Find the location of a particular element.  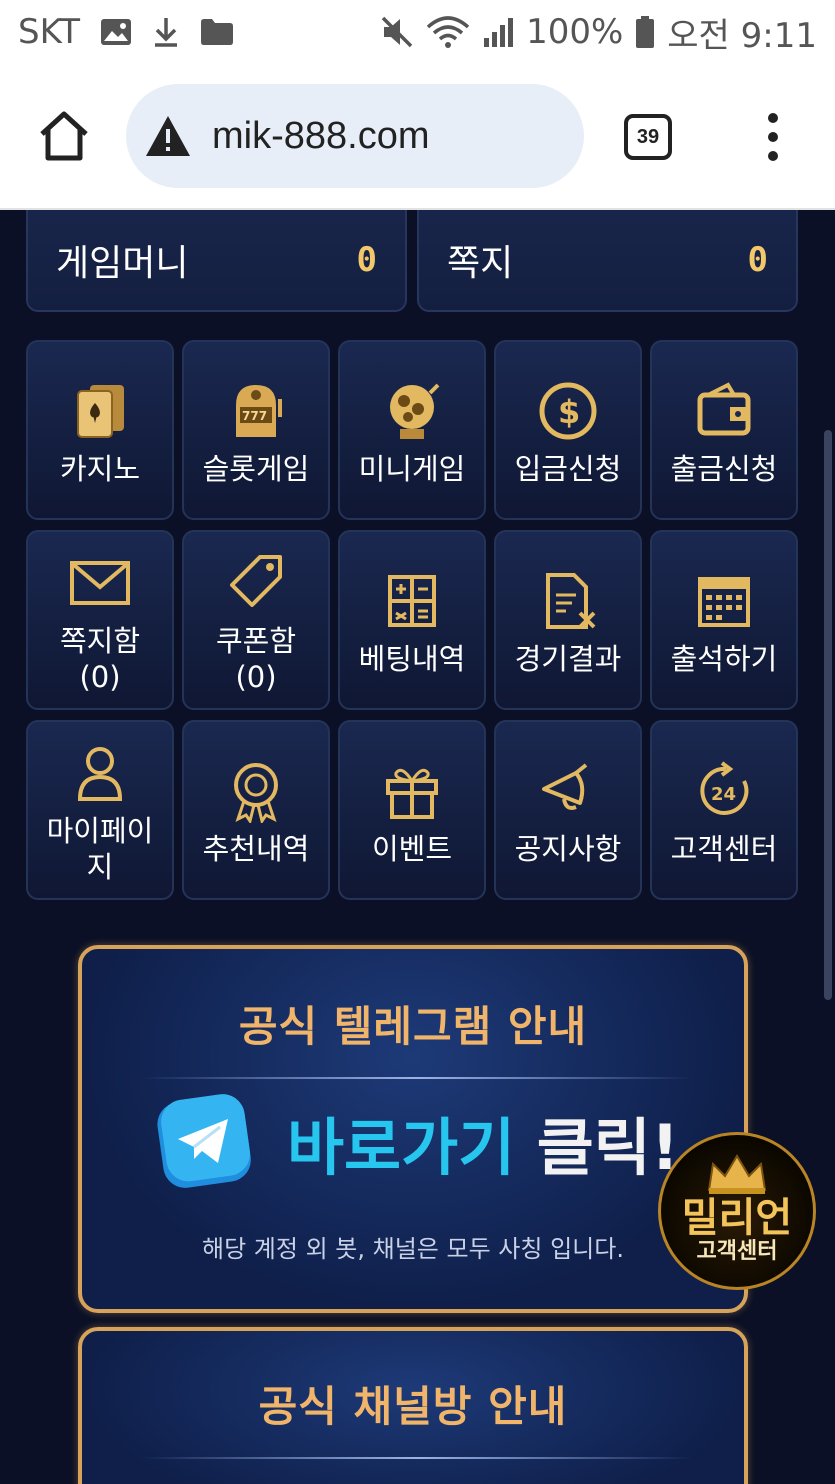

menu-notices: 공지사항 is located at coordinates (568, 810).